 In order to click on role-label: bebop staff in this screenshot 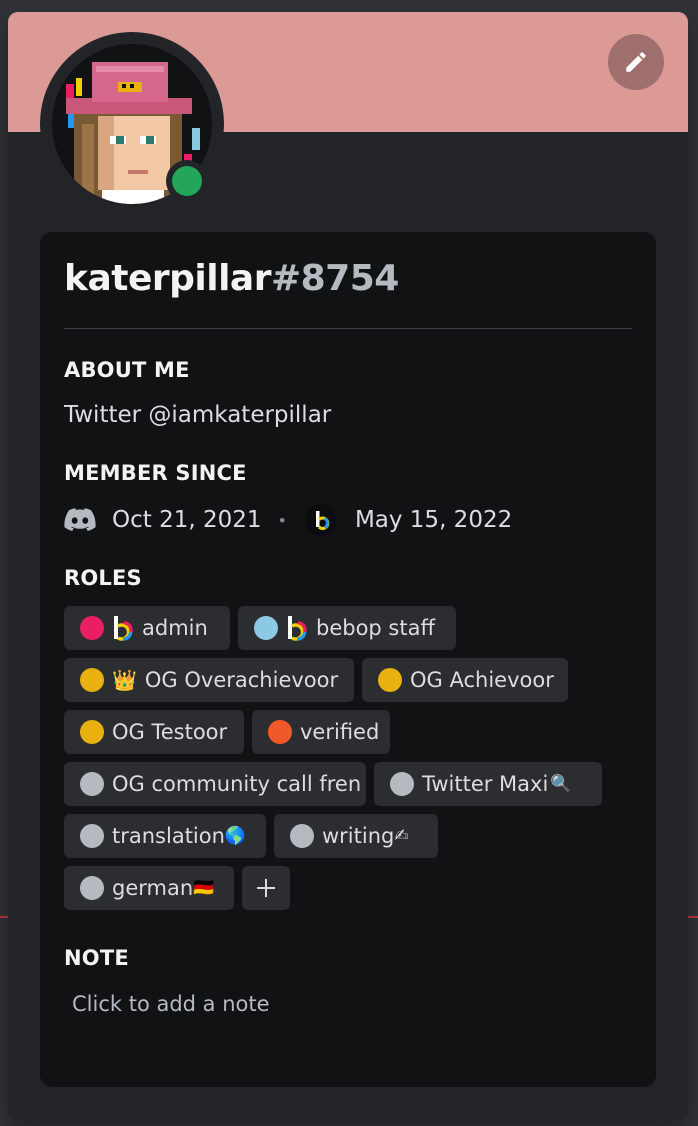, I will do `click(375, 628)`.